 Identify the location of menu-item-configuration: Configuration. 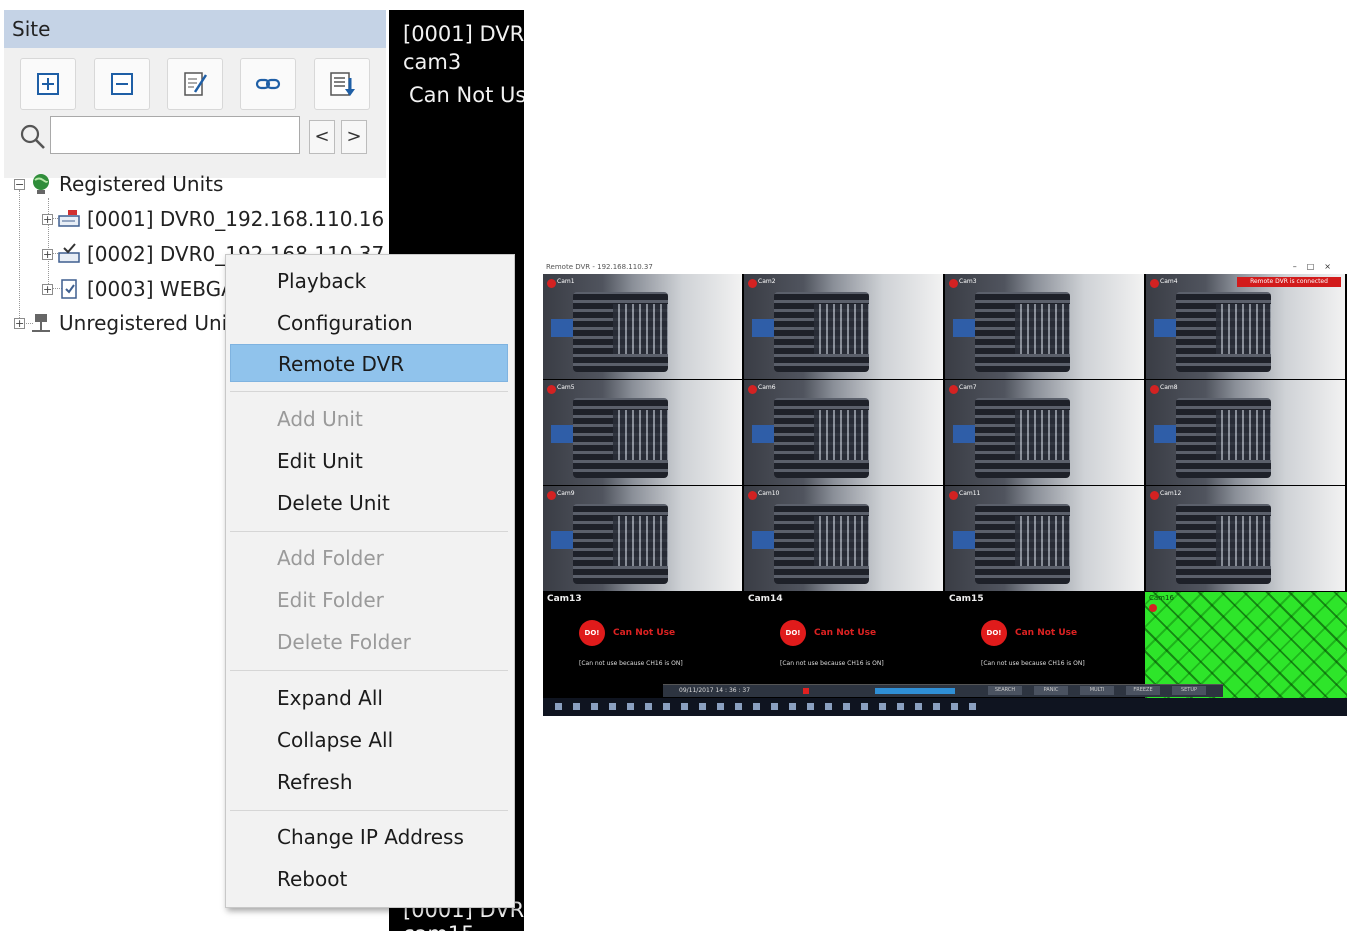
(369, 323).